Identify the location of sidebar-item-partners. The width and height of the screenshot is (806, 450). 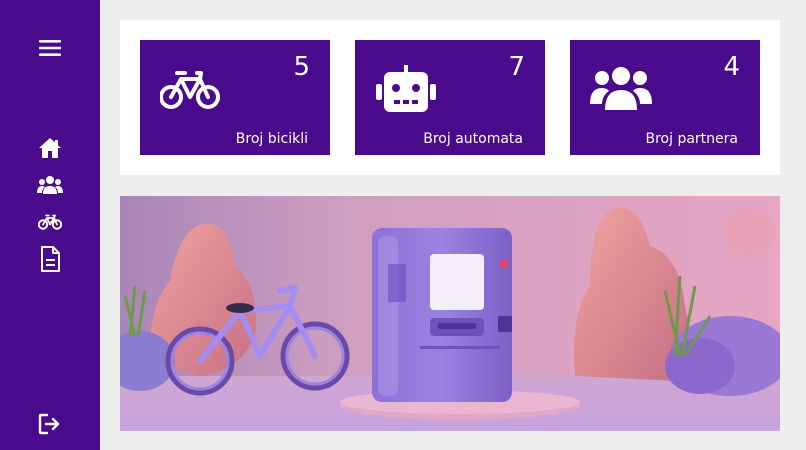
(50, 185).